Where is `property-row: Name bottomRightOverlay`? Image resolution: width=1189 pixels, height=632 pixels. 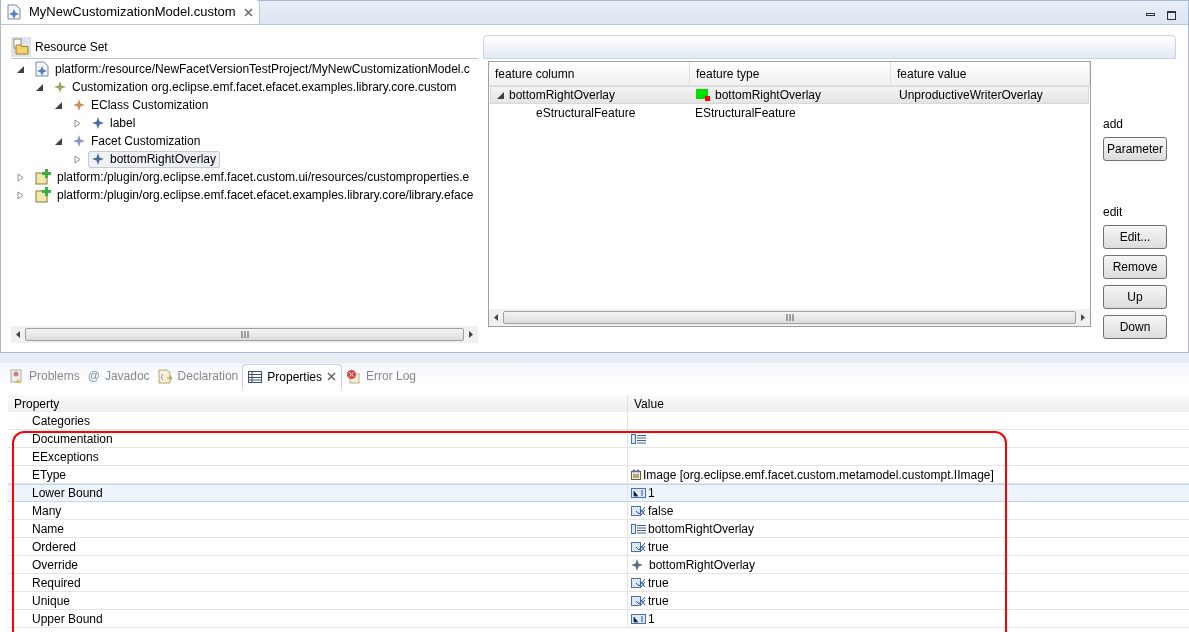 property-row: Name bottomRightOverlay is located at coordinates (598, 529).